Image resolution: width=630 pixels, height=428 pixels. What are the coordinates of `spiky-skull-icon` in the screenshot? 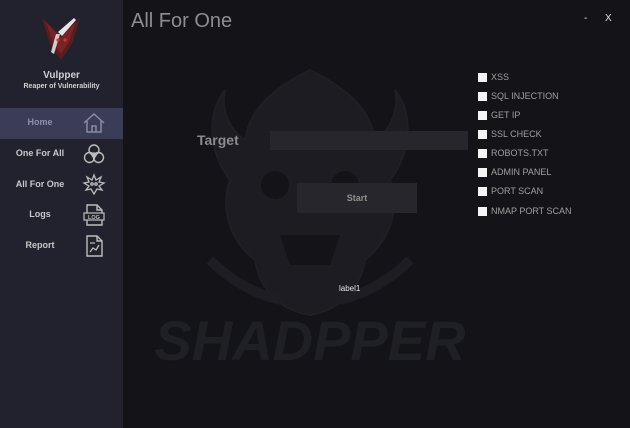 It's located at (94, 184).